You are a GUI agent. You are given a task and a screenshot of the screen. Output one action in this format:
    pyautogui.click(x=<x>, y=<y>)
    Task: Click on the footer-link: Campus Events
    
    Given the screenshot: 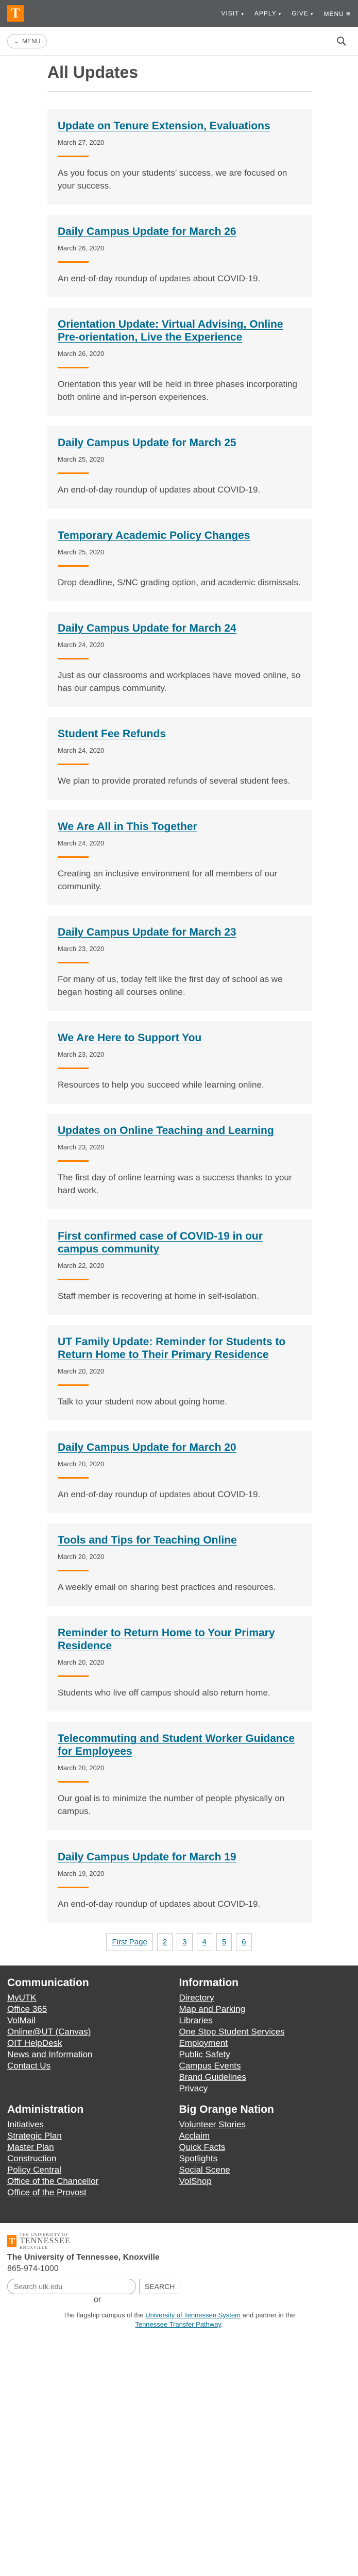 What is the action you would take?
    pyautogui.click(x=265, y=2066)
    